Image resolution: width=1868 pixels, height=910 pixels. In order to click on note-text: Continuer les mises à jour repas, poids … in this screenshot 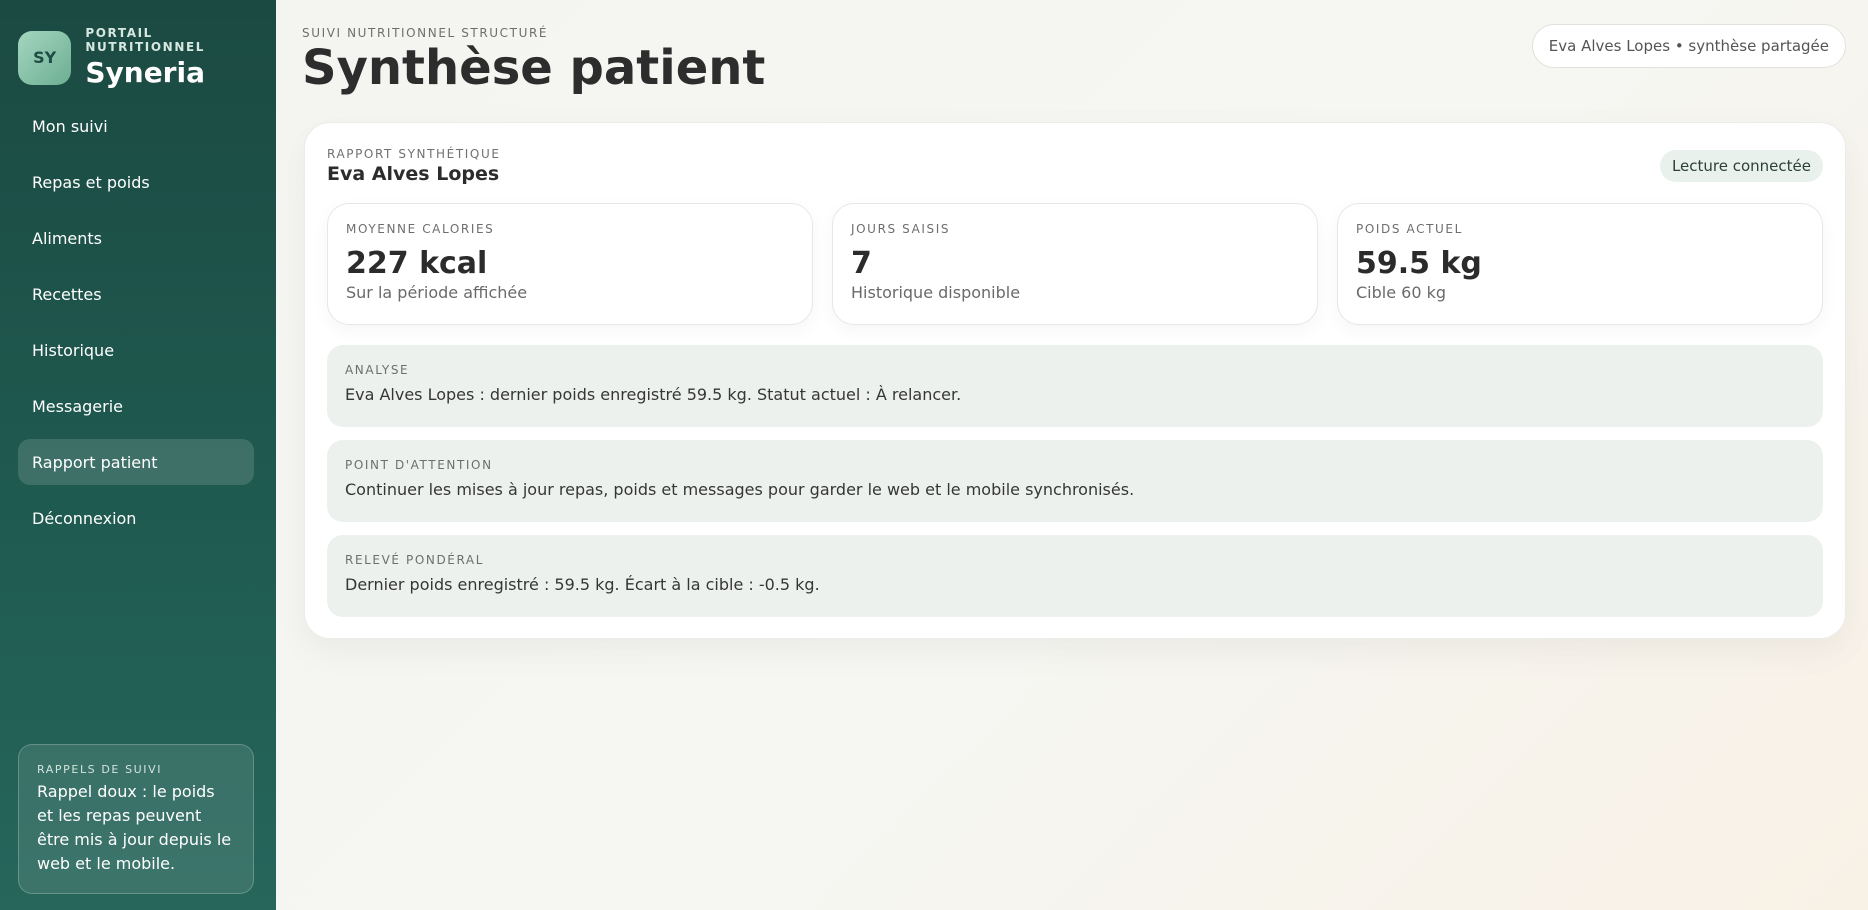, I will do `click(740, 489)`.